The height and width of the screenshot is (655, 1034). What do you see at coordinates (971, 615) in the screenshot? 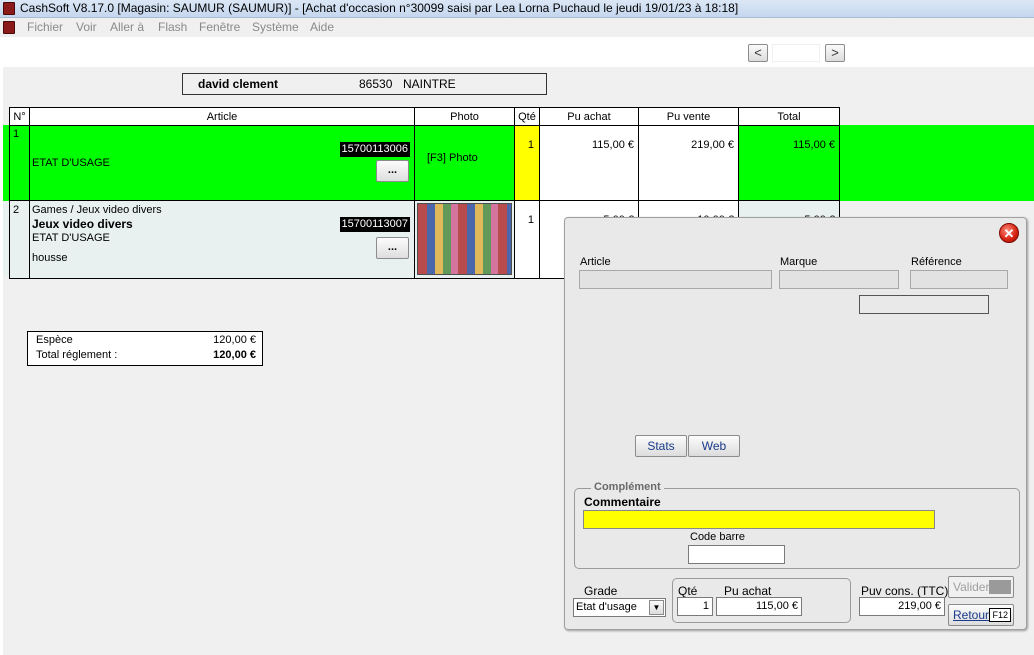
I see `retour-label: Retour` at bounding box center [971, 615].